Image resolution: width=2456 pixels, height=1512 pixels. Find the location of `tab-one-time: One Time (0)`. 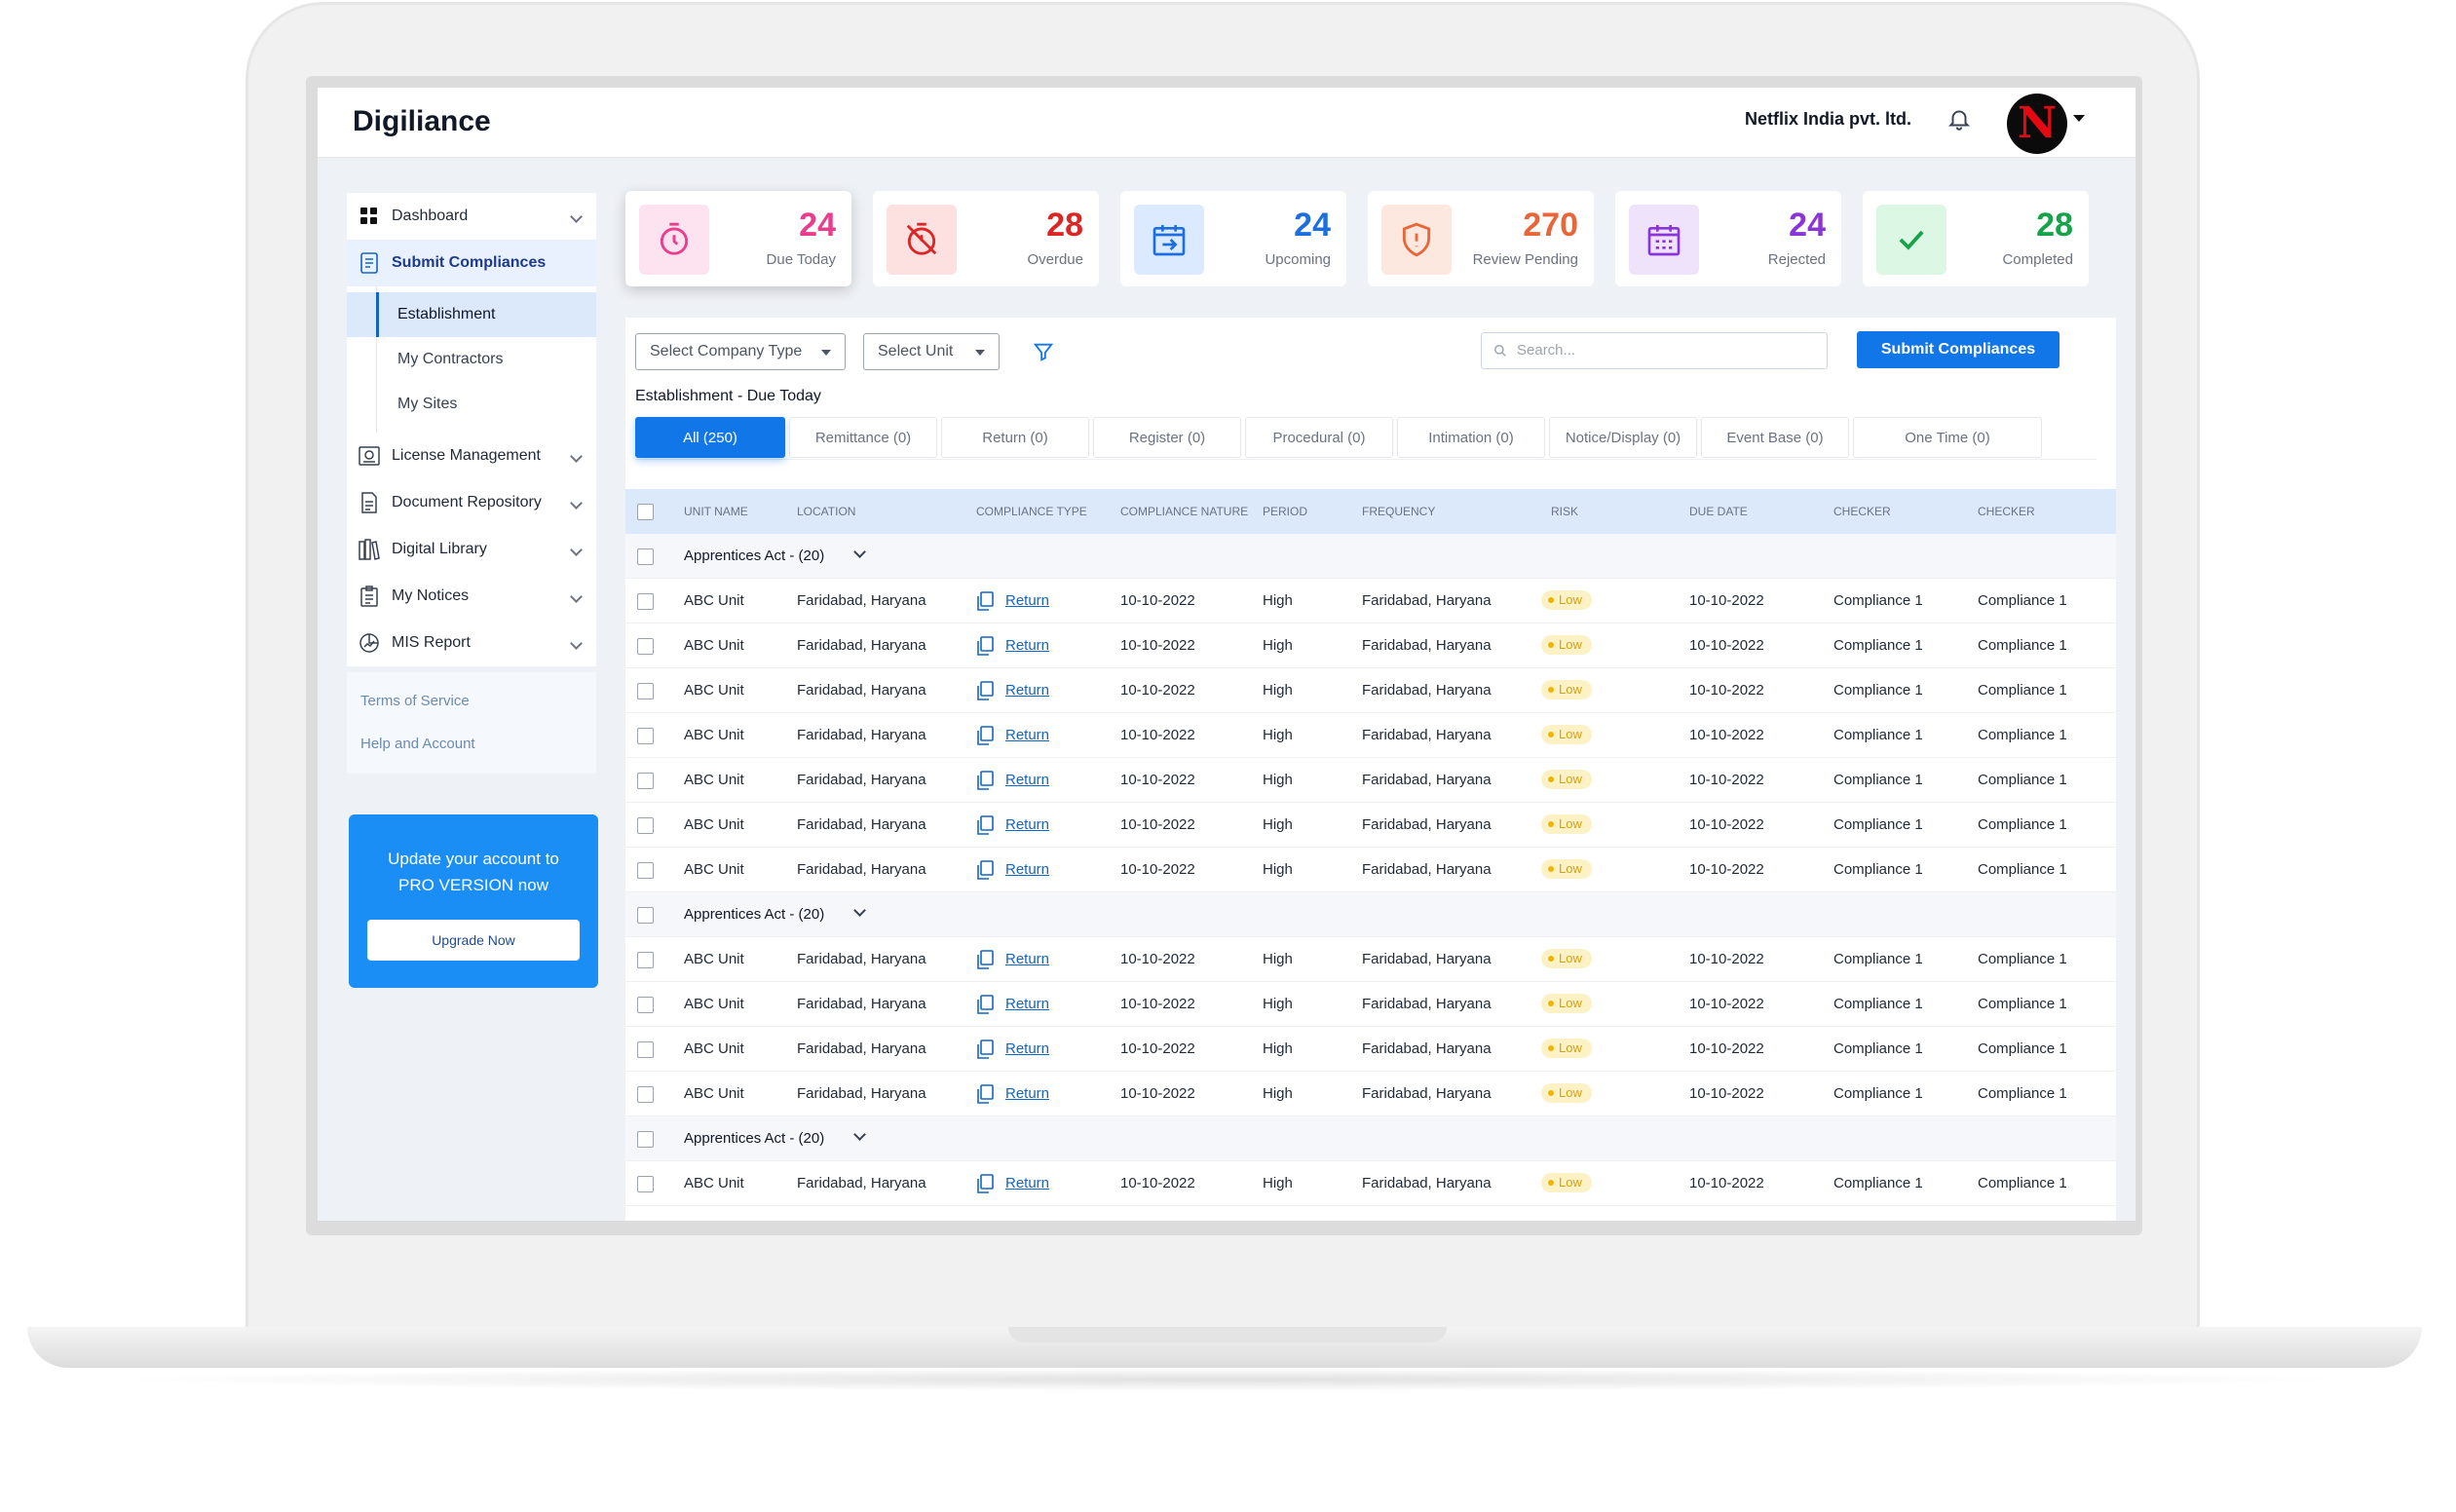

tab-one-time: One Time (0) is located at coordinates (1947, 437).